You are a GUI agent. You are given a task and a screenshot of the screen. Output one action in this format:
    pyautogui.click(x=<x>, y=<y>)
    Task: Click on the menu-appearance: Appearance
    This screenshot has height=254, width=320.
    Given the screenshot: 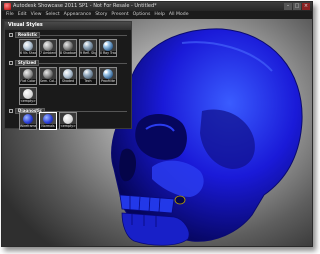 What is the action you would take?
    pyautogui.click(x=78, y=15)
    